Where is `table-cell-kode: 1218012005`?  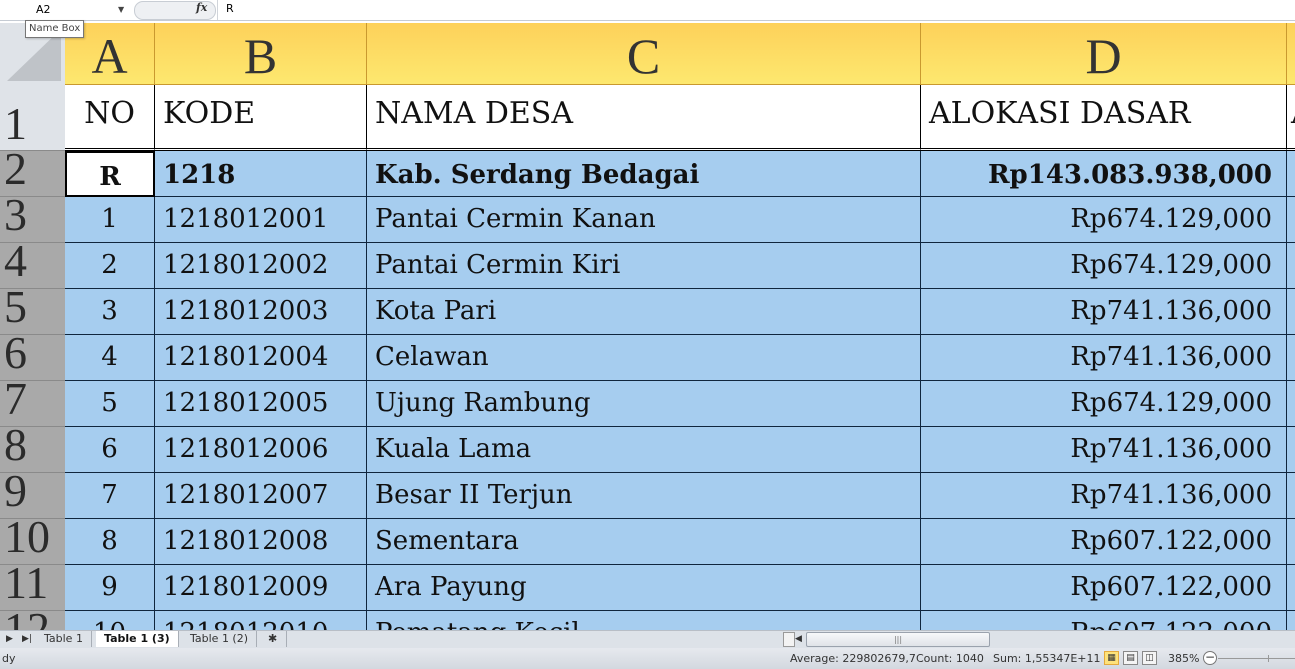 table-cell-kode: 1218012005 is located at coordinates (261, 404).